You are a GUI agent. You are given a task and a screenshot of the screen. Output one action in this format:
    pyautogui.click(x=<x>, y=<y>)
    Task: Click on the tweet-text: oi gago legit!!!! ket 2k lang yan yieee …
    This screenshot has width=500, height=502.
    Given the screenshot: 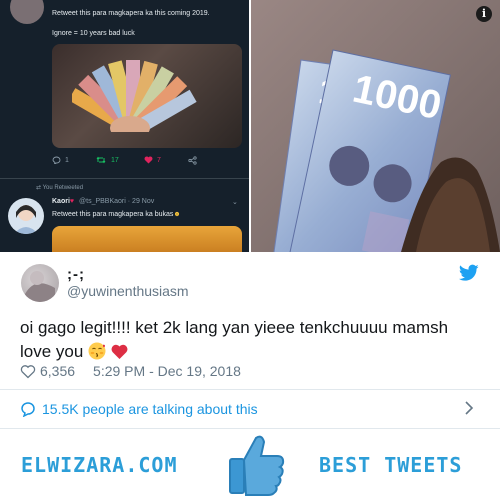 What is the action you would take?
    pyautogui.click(x=250, y=340)
    